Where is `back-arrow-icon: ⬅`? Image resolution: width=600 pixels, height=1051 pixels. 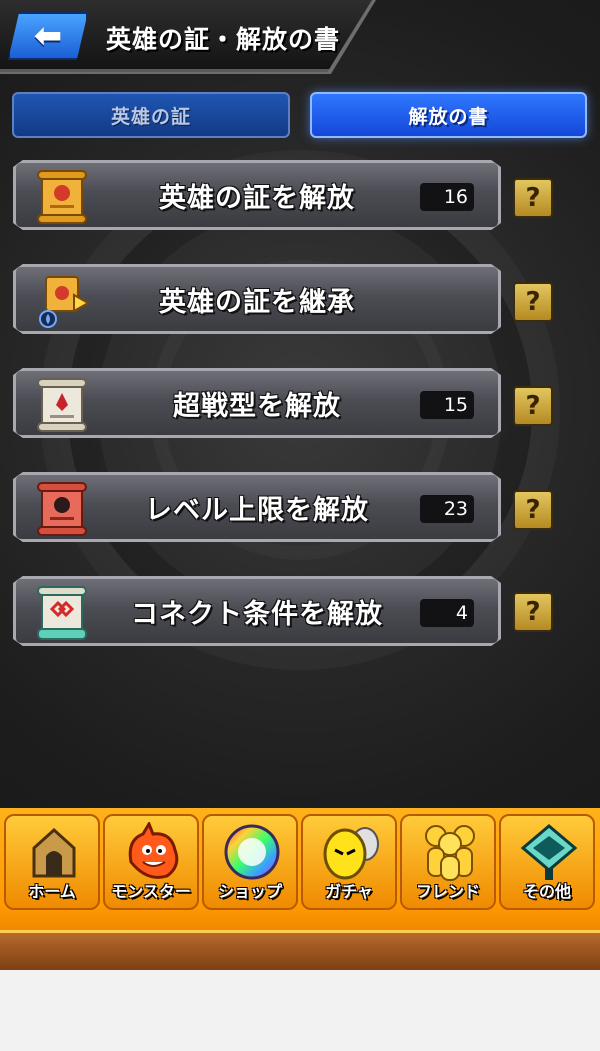
back-arrow-icon: ⬅ is located at coordinates (48, 36).